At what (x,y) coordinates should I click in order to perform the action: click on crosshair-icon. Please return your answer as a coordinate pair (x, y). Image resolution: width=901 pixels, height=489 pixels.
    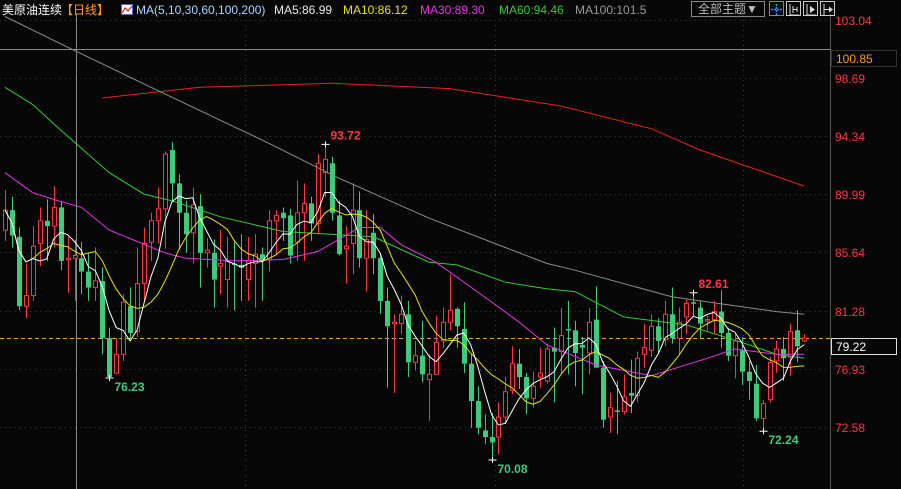
    Looking at the image, I should click on (776, 8).